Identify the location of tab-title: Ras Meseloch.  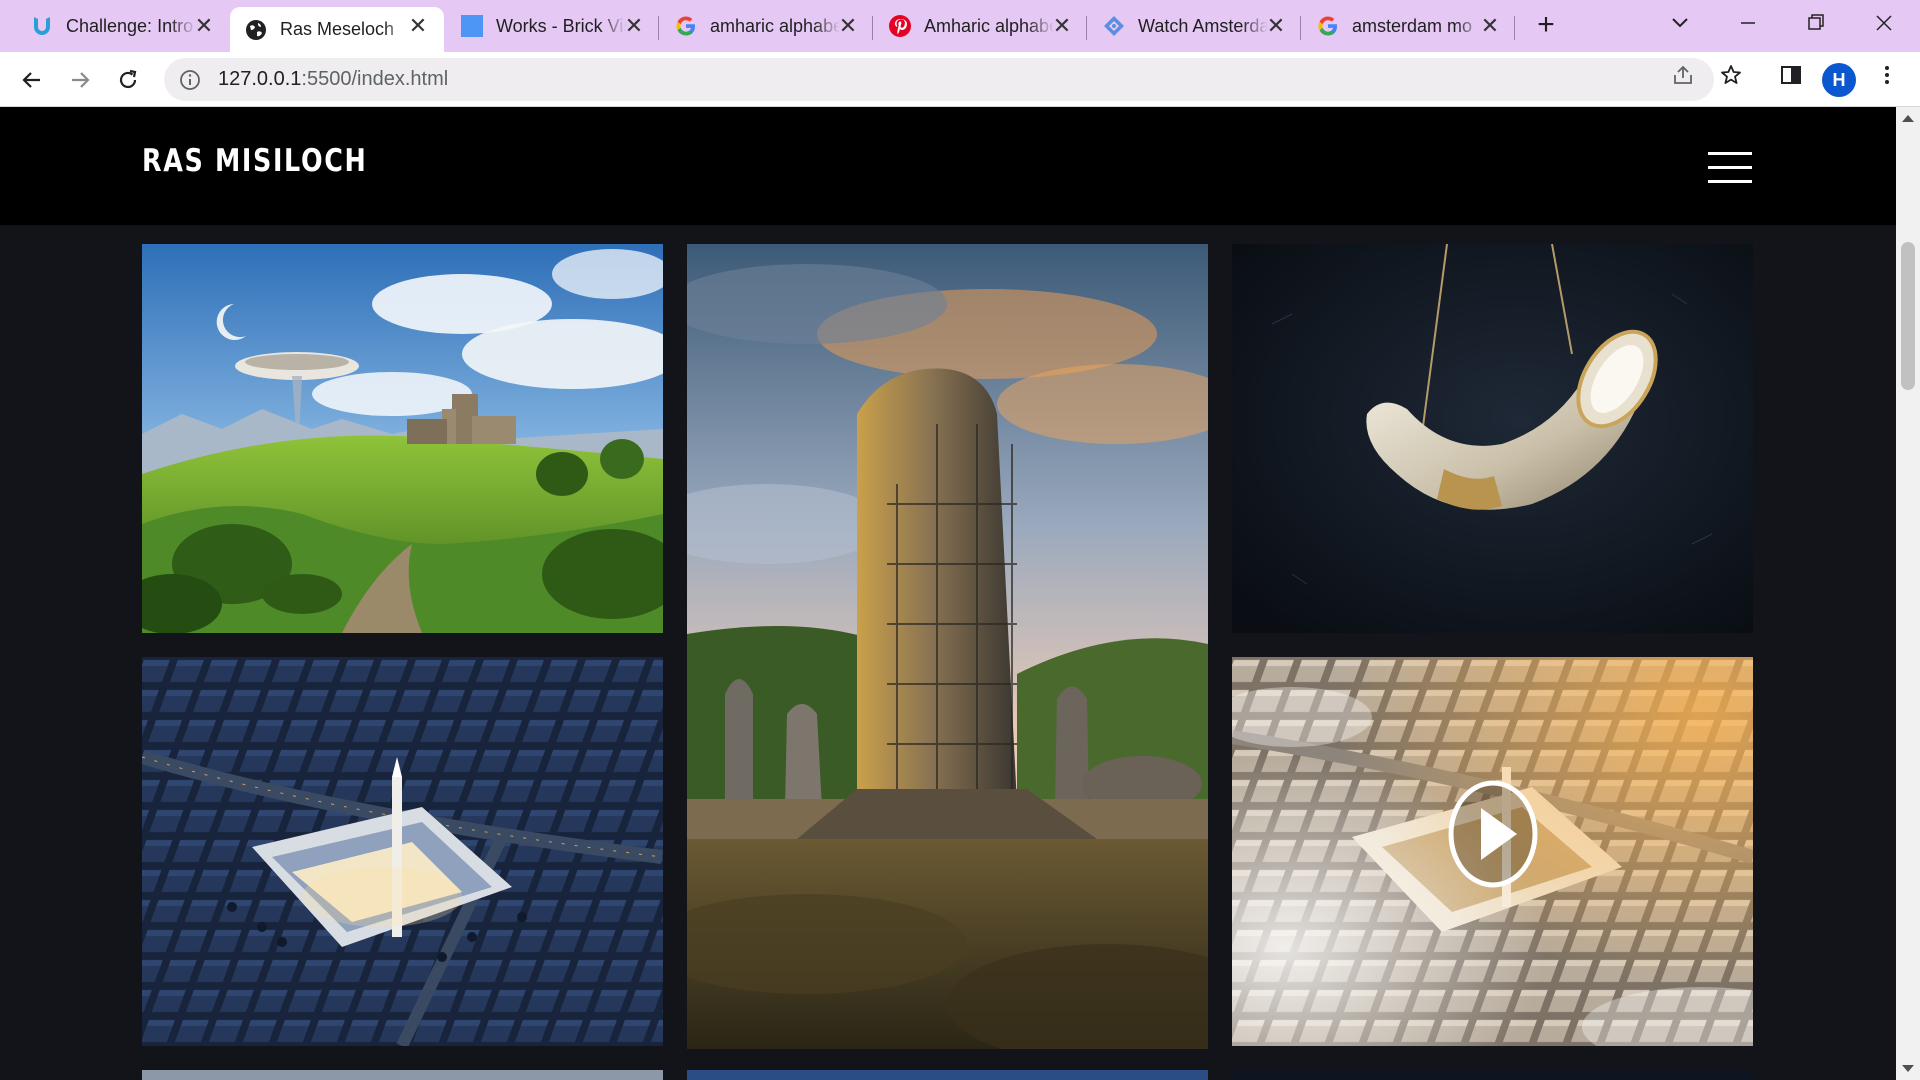
(337, 29).